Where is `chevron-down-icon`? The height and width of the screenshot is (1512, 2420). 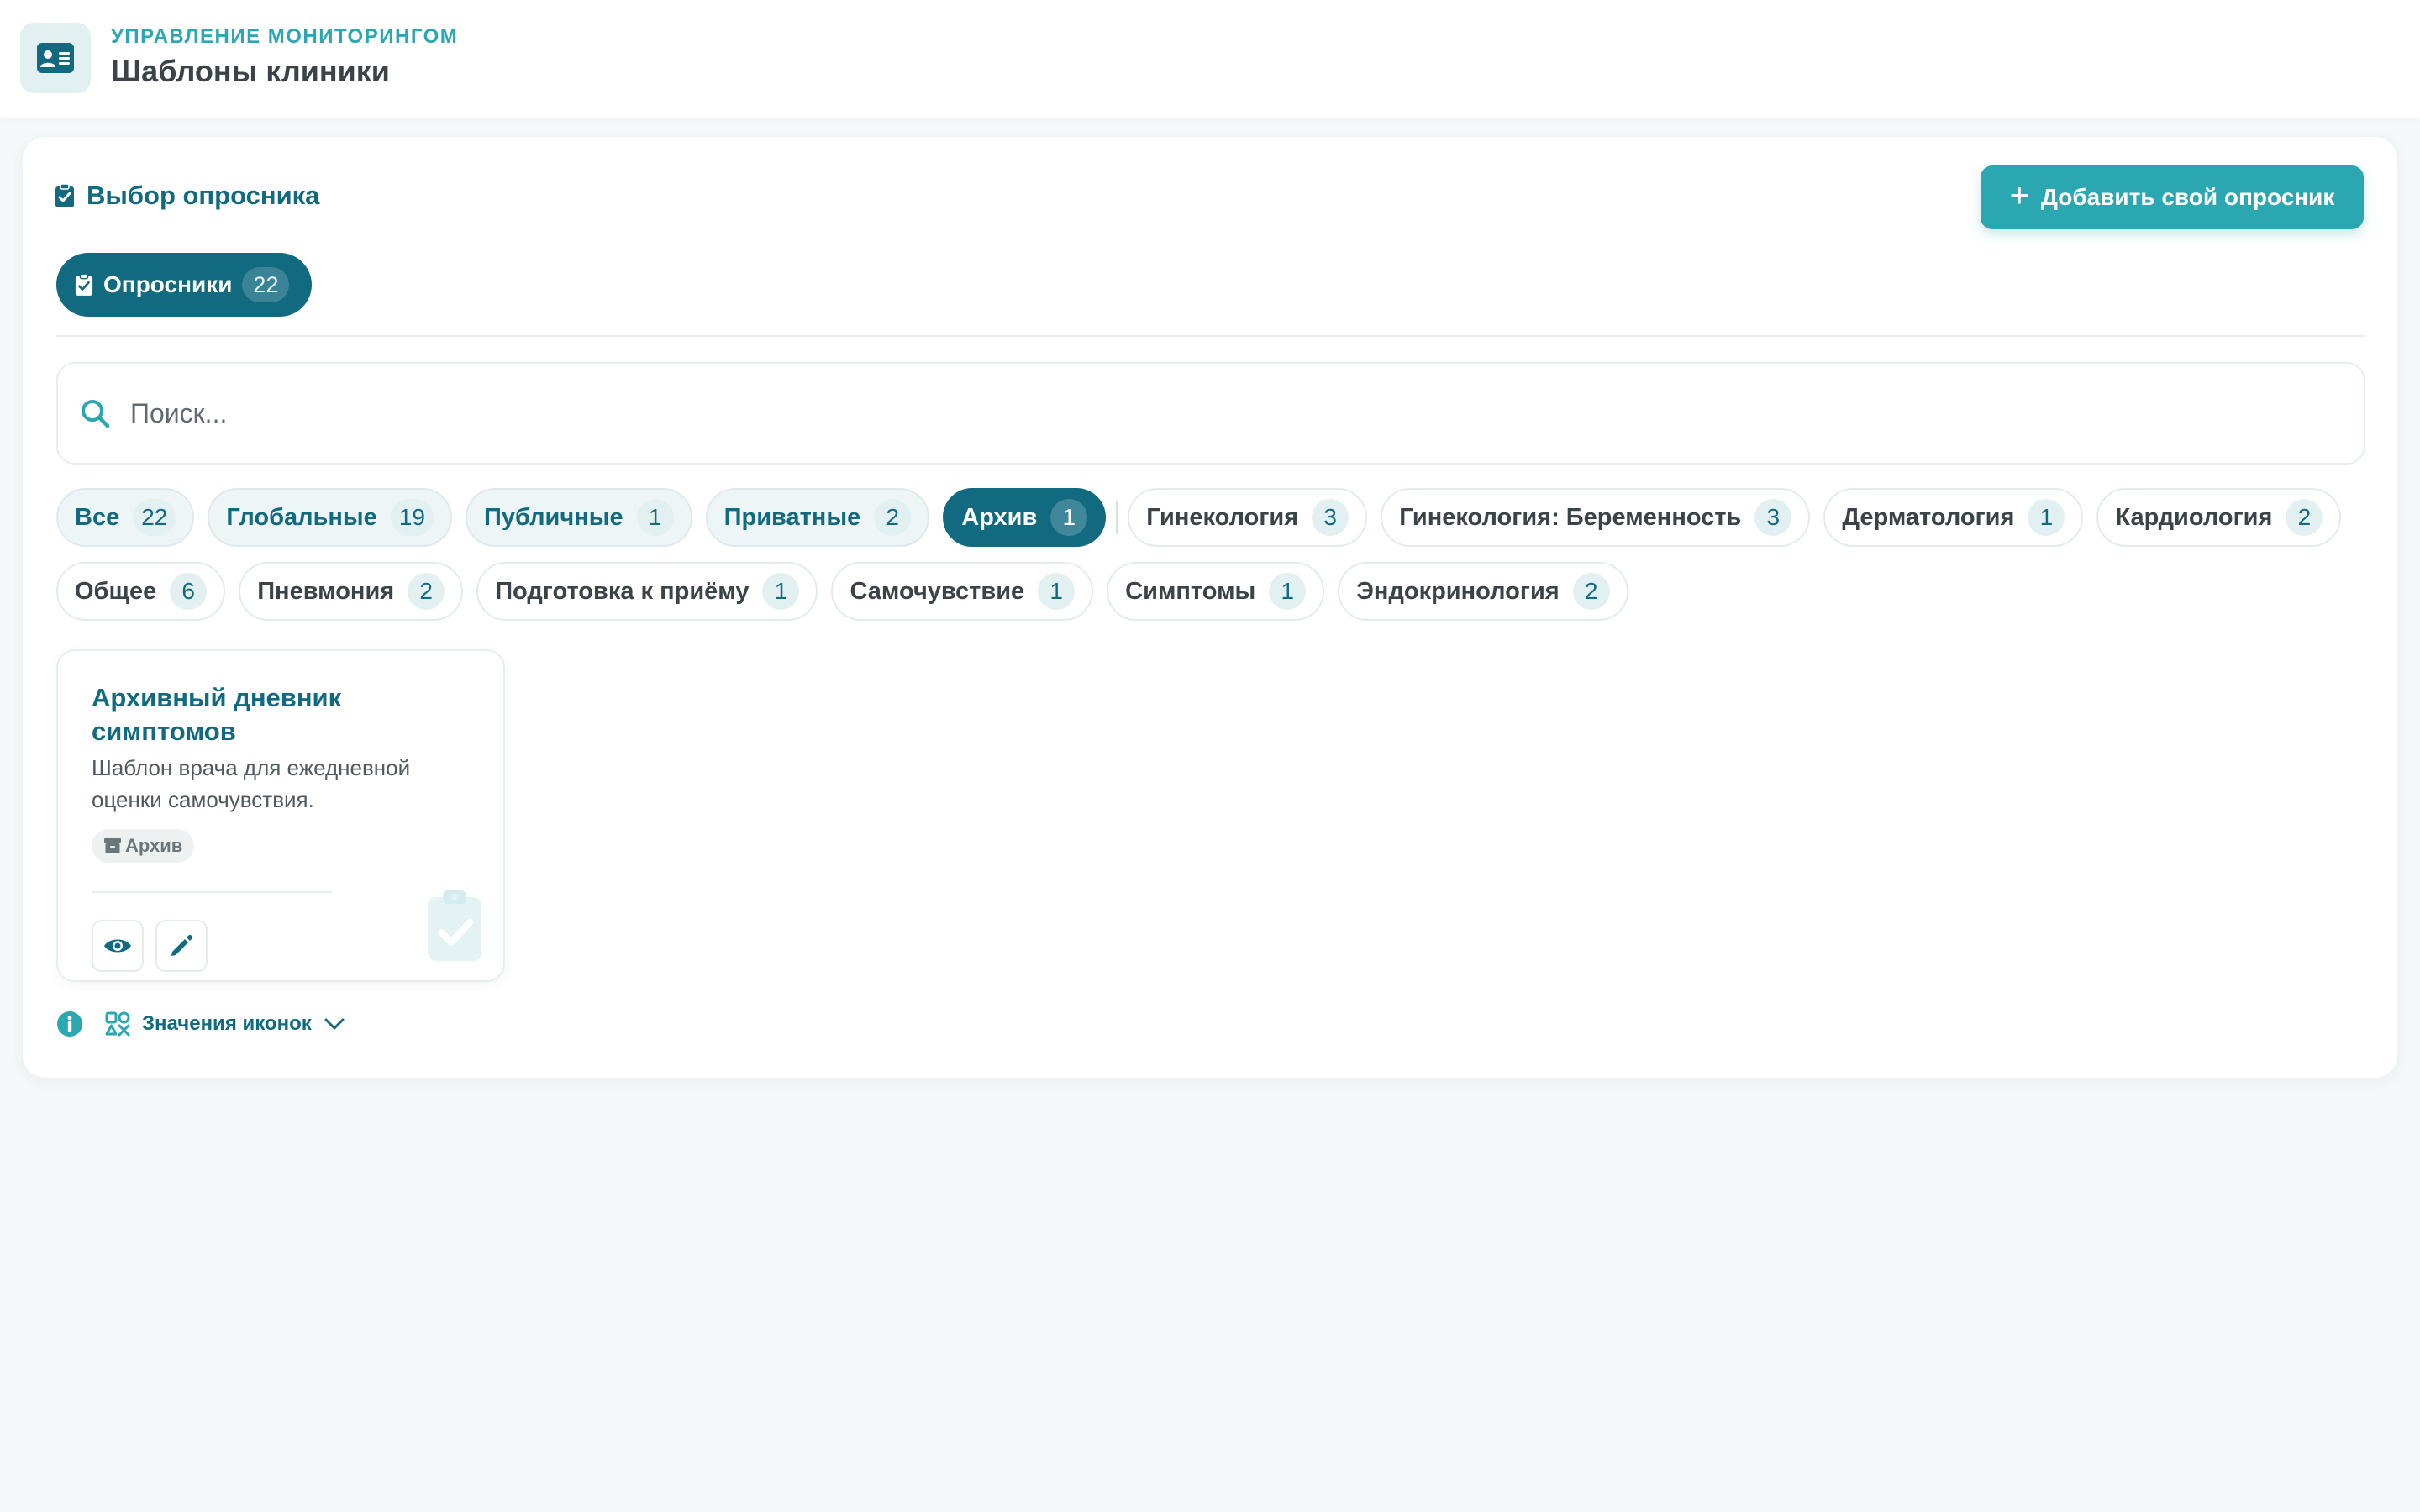 chevron-down-icon is located at coordinates (334, 1024).